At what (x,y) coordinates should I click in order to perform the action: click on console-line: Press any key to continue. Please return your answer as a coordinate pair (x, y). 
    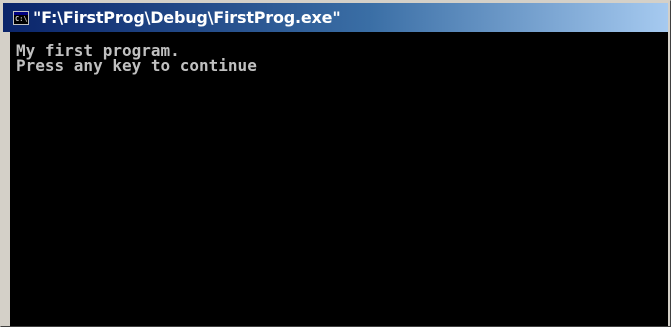
    Looking at the image, I should click on (136, 65).